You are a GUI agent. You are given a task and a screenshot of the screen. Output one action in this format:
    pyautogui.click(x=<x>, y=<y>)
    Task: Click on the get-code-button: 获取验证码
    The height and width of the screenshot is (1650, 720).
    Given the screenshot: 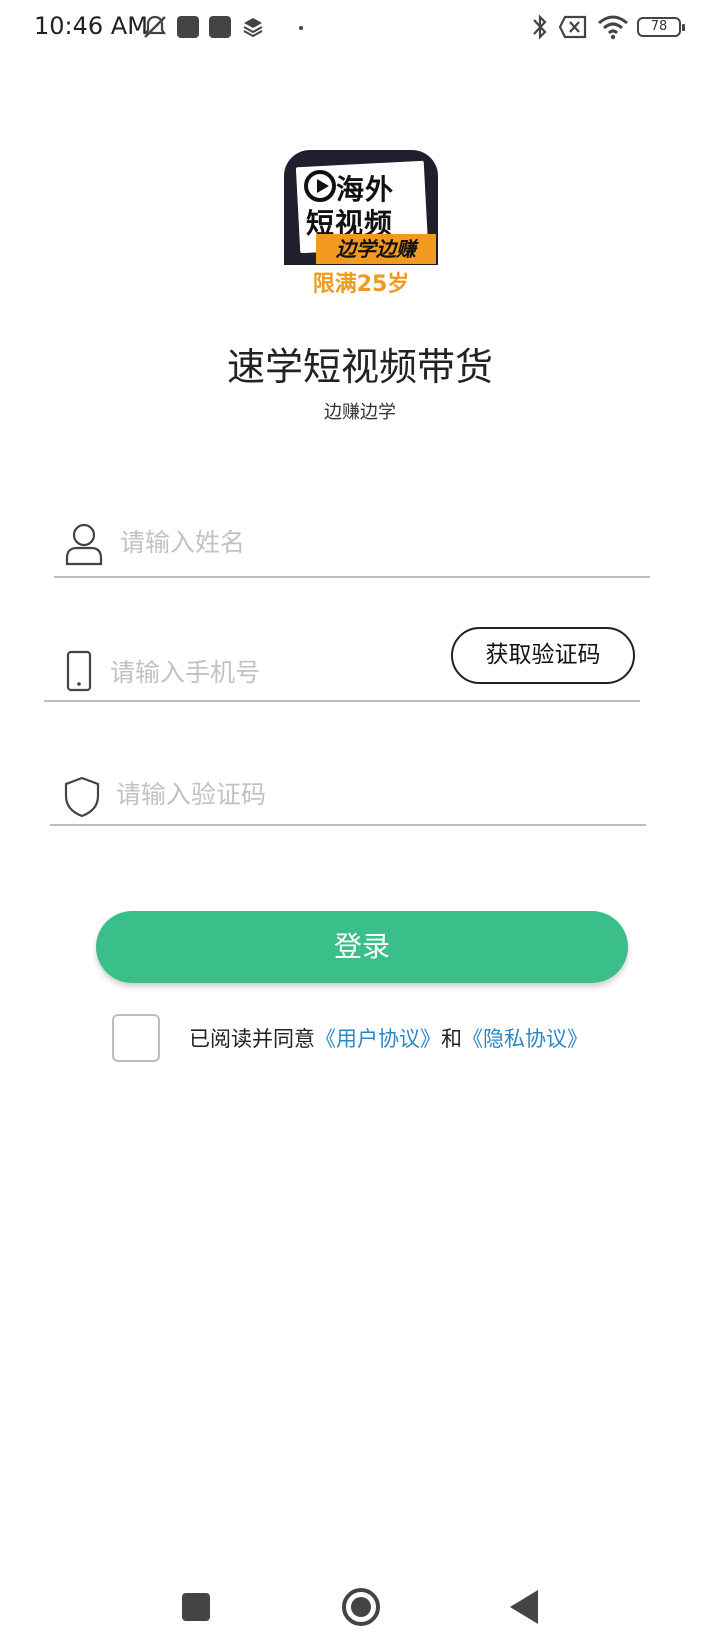 What is the action you would take?
    pyautogui.click(x=543, y=655)
    